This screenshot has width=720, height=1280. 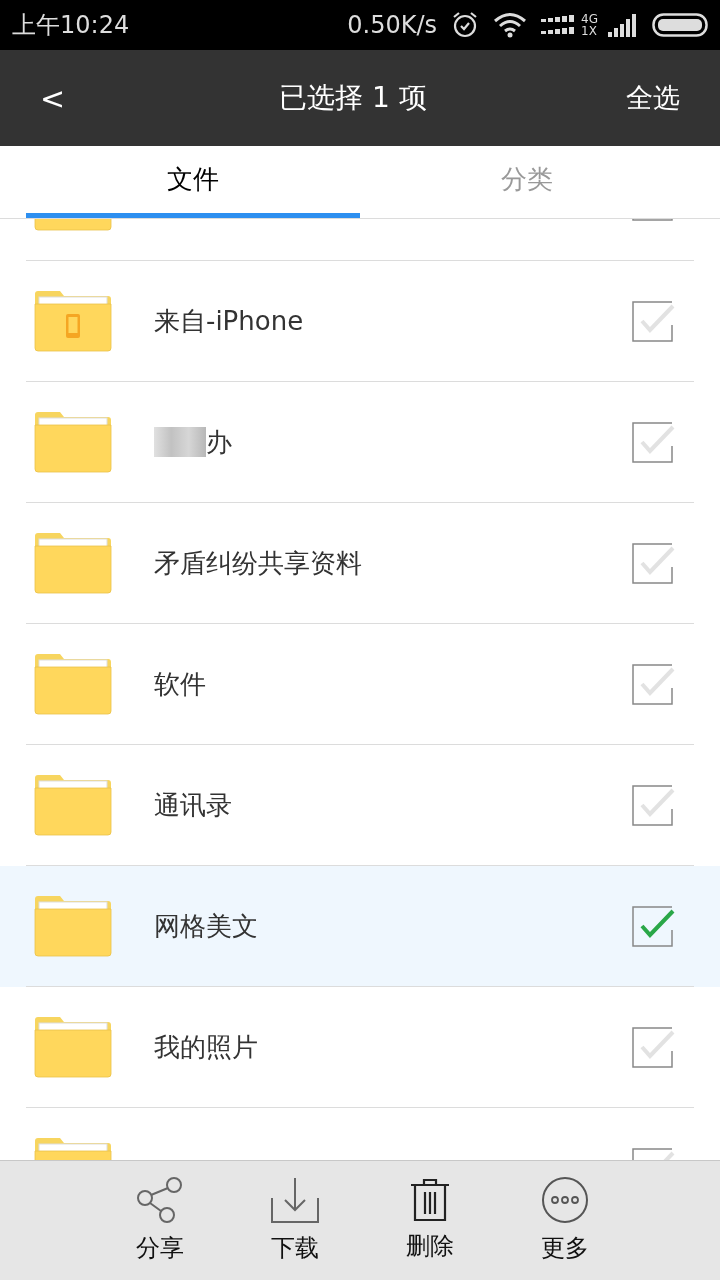 I want to click on file-name: 矛盾纠纷共享资料, so click(x=258, y=563).